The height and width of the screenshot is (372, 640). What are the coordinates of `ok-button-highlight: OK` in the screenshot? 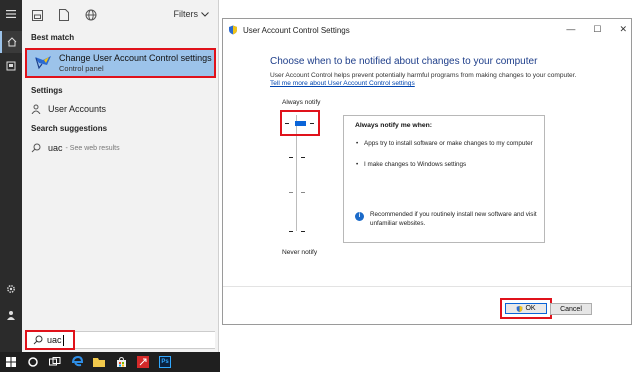 It's located at (526, 308).